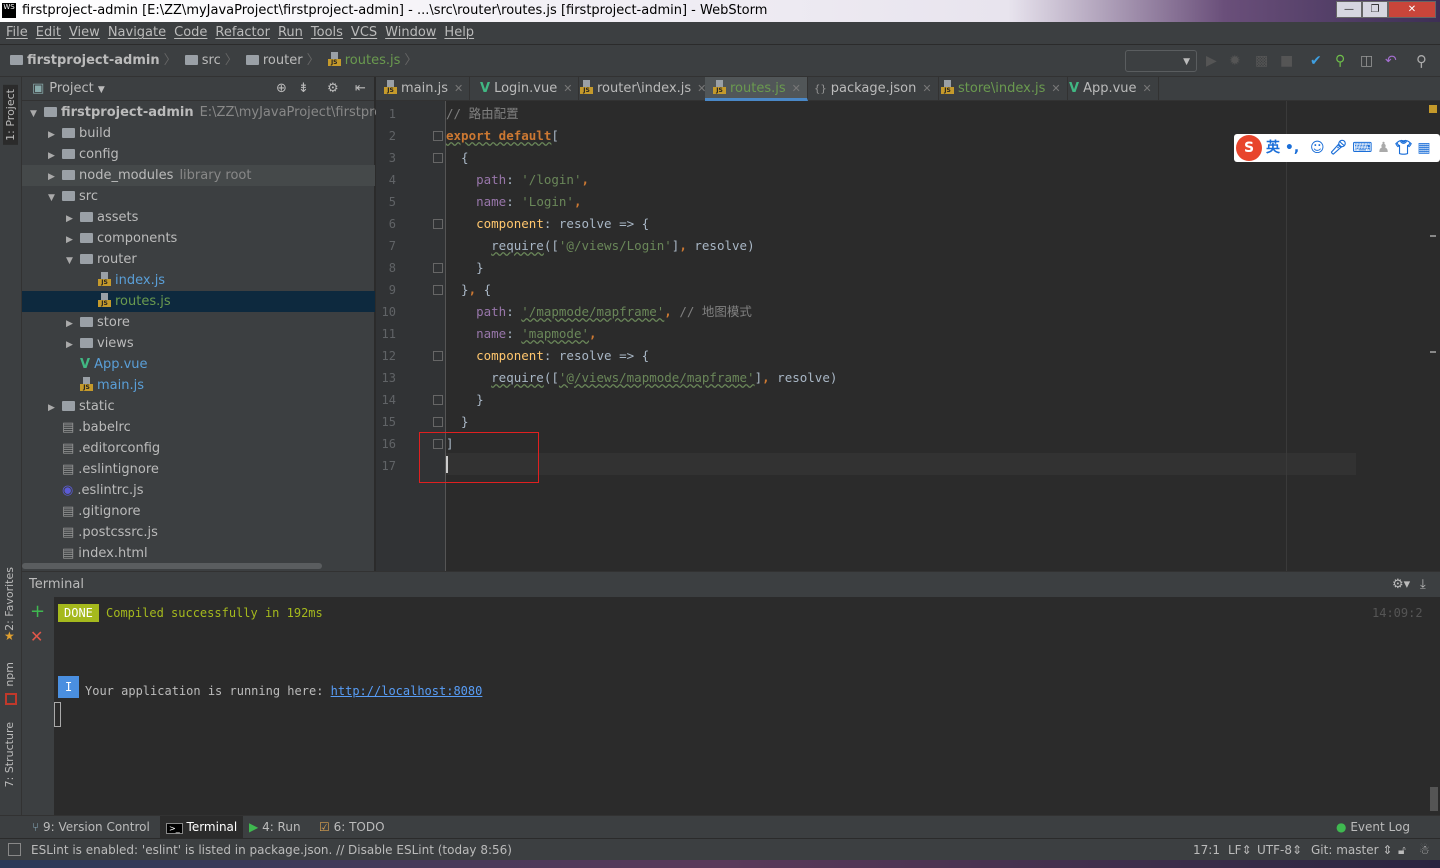 The height and width of the screenshot is (868, 1440). I want to click on run-icon: ▶, so click(1211, 61).